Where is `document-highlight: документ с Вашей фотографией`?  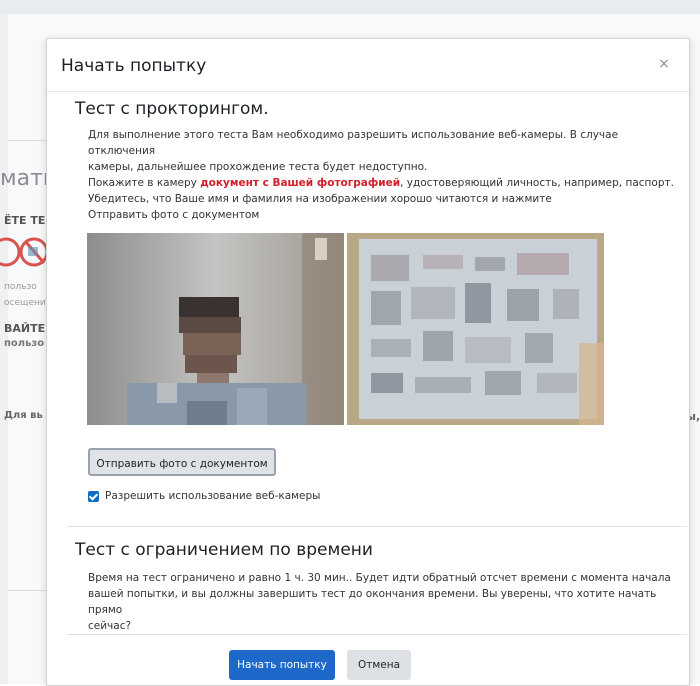
document-highlight: документ с Вашей фотографией is located at coordinates (300, 183).